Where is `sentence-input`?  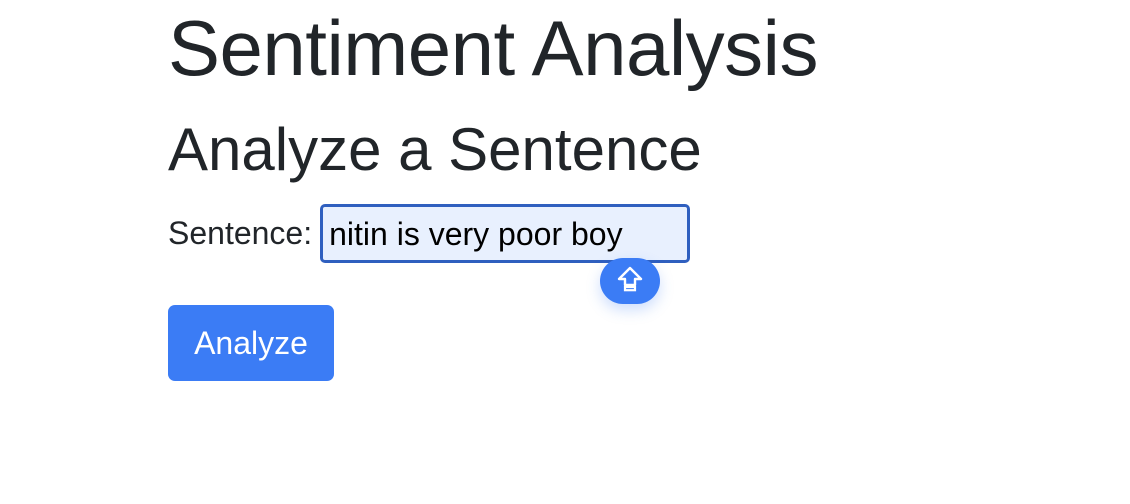 sentence-input is located at coordinates (505, 233).